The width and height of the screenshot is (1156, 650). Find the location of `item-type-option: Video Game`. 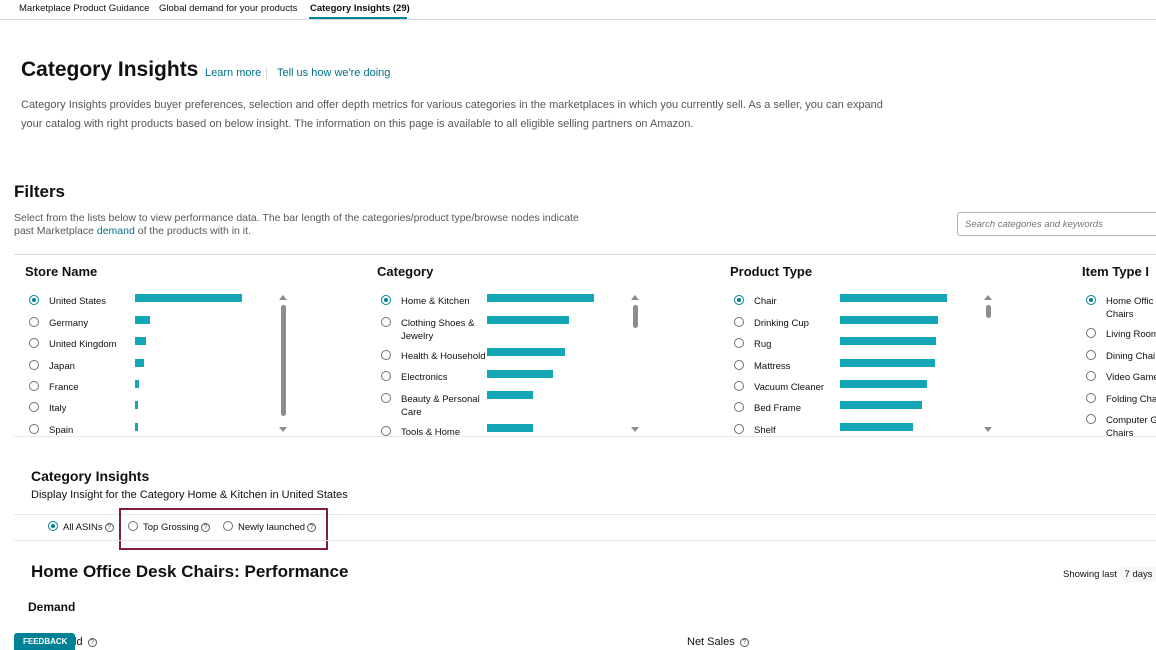

item-type-option: Video Game is located at coordinates (1121, 382).